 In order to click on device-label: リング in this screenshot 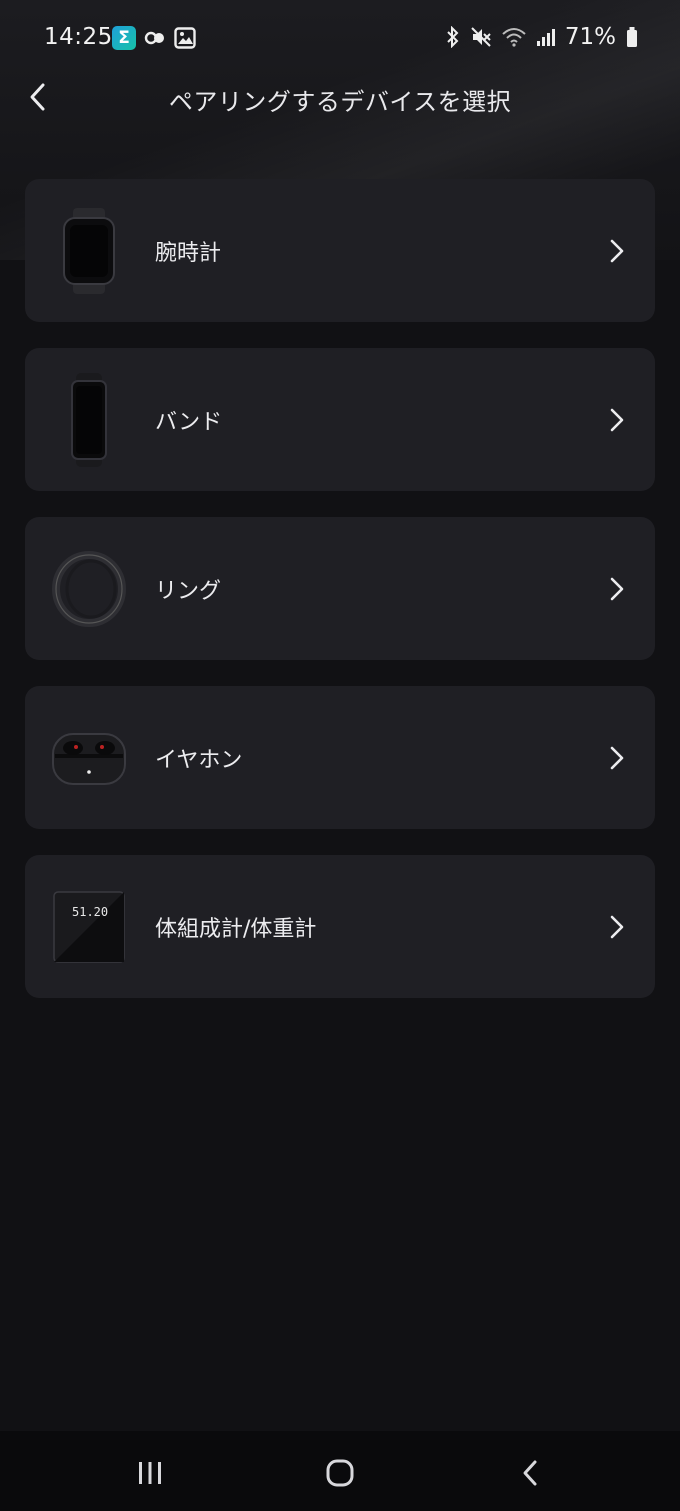, I will do `click(188, 591)`.